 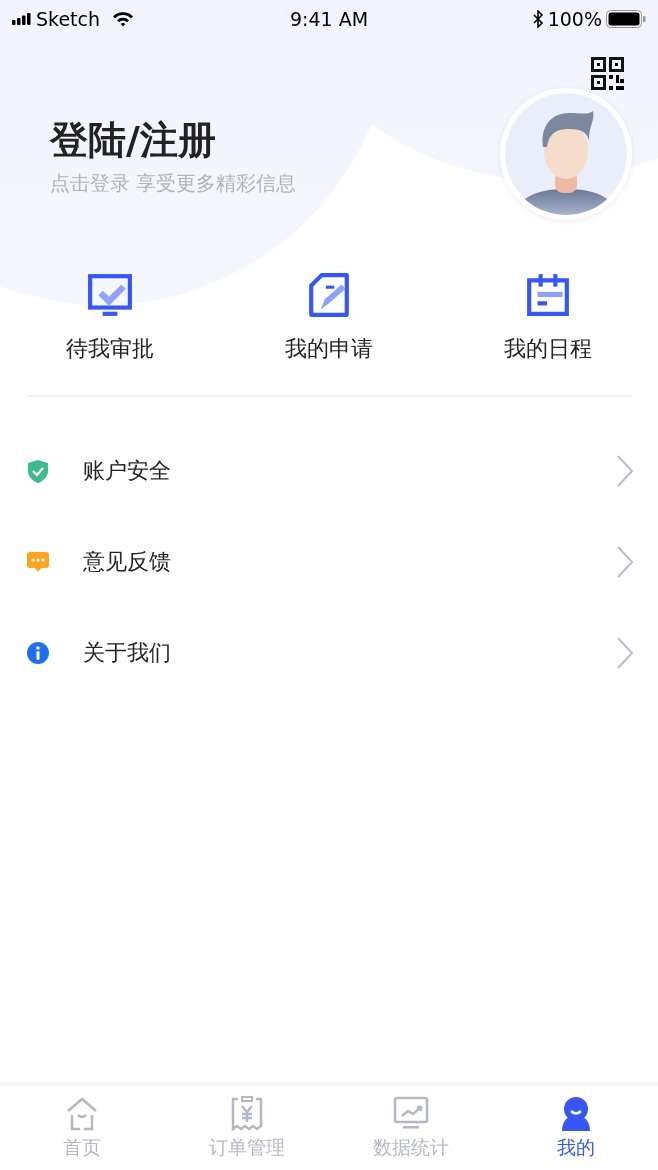 I want to click on signal-icon, so click(x=22, y=19).